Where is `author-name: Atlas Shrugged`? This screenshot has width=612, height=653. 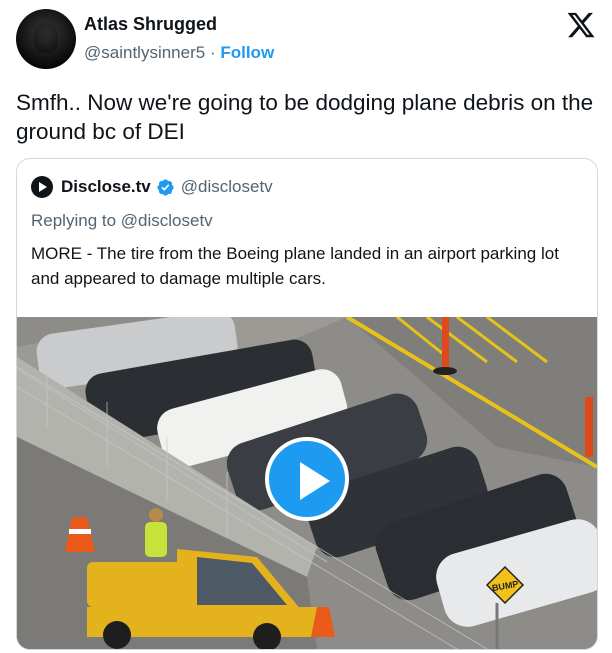
author-name: Atlas Shrugged is located at coordinates (150, 24).